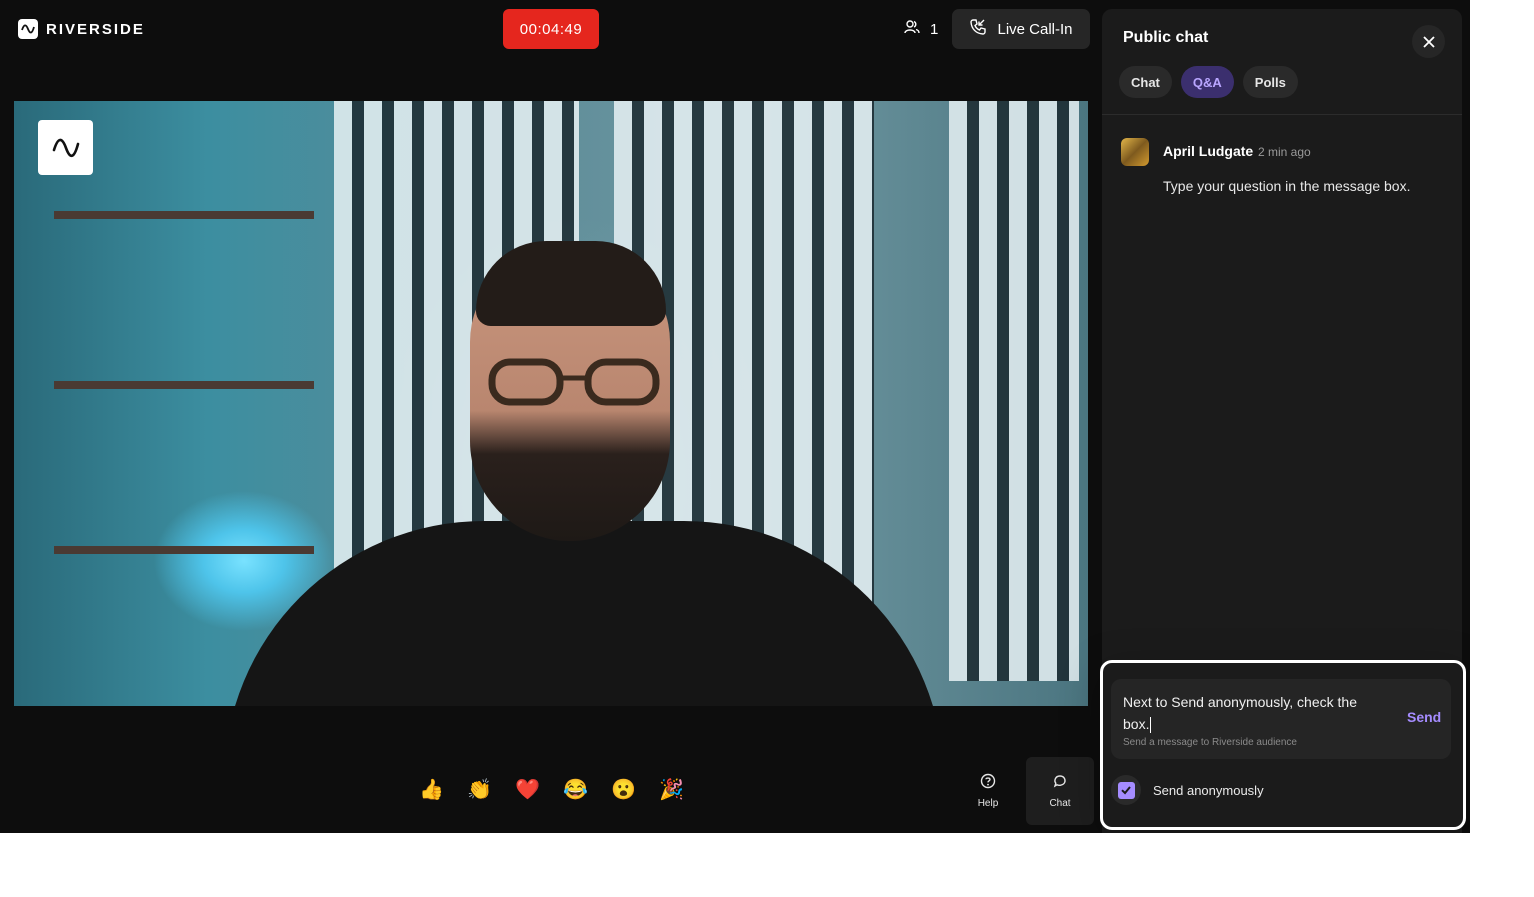 The width and height of the screenshot is (1534, 897). I want to click on send-anonymously-label: Send anonymously, so click(1208, 790).